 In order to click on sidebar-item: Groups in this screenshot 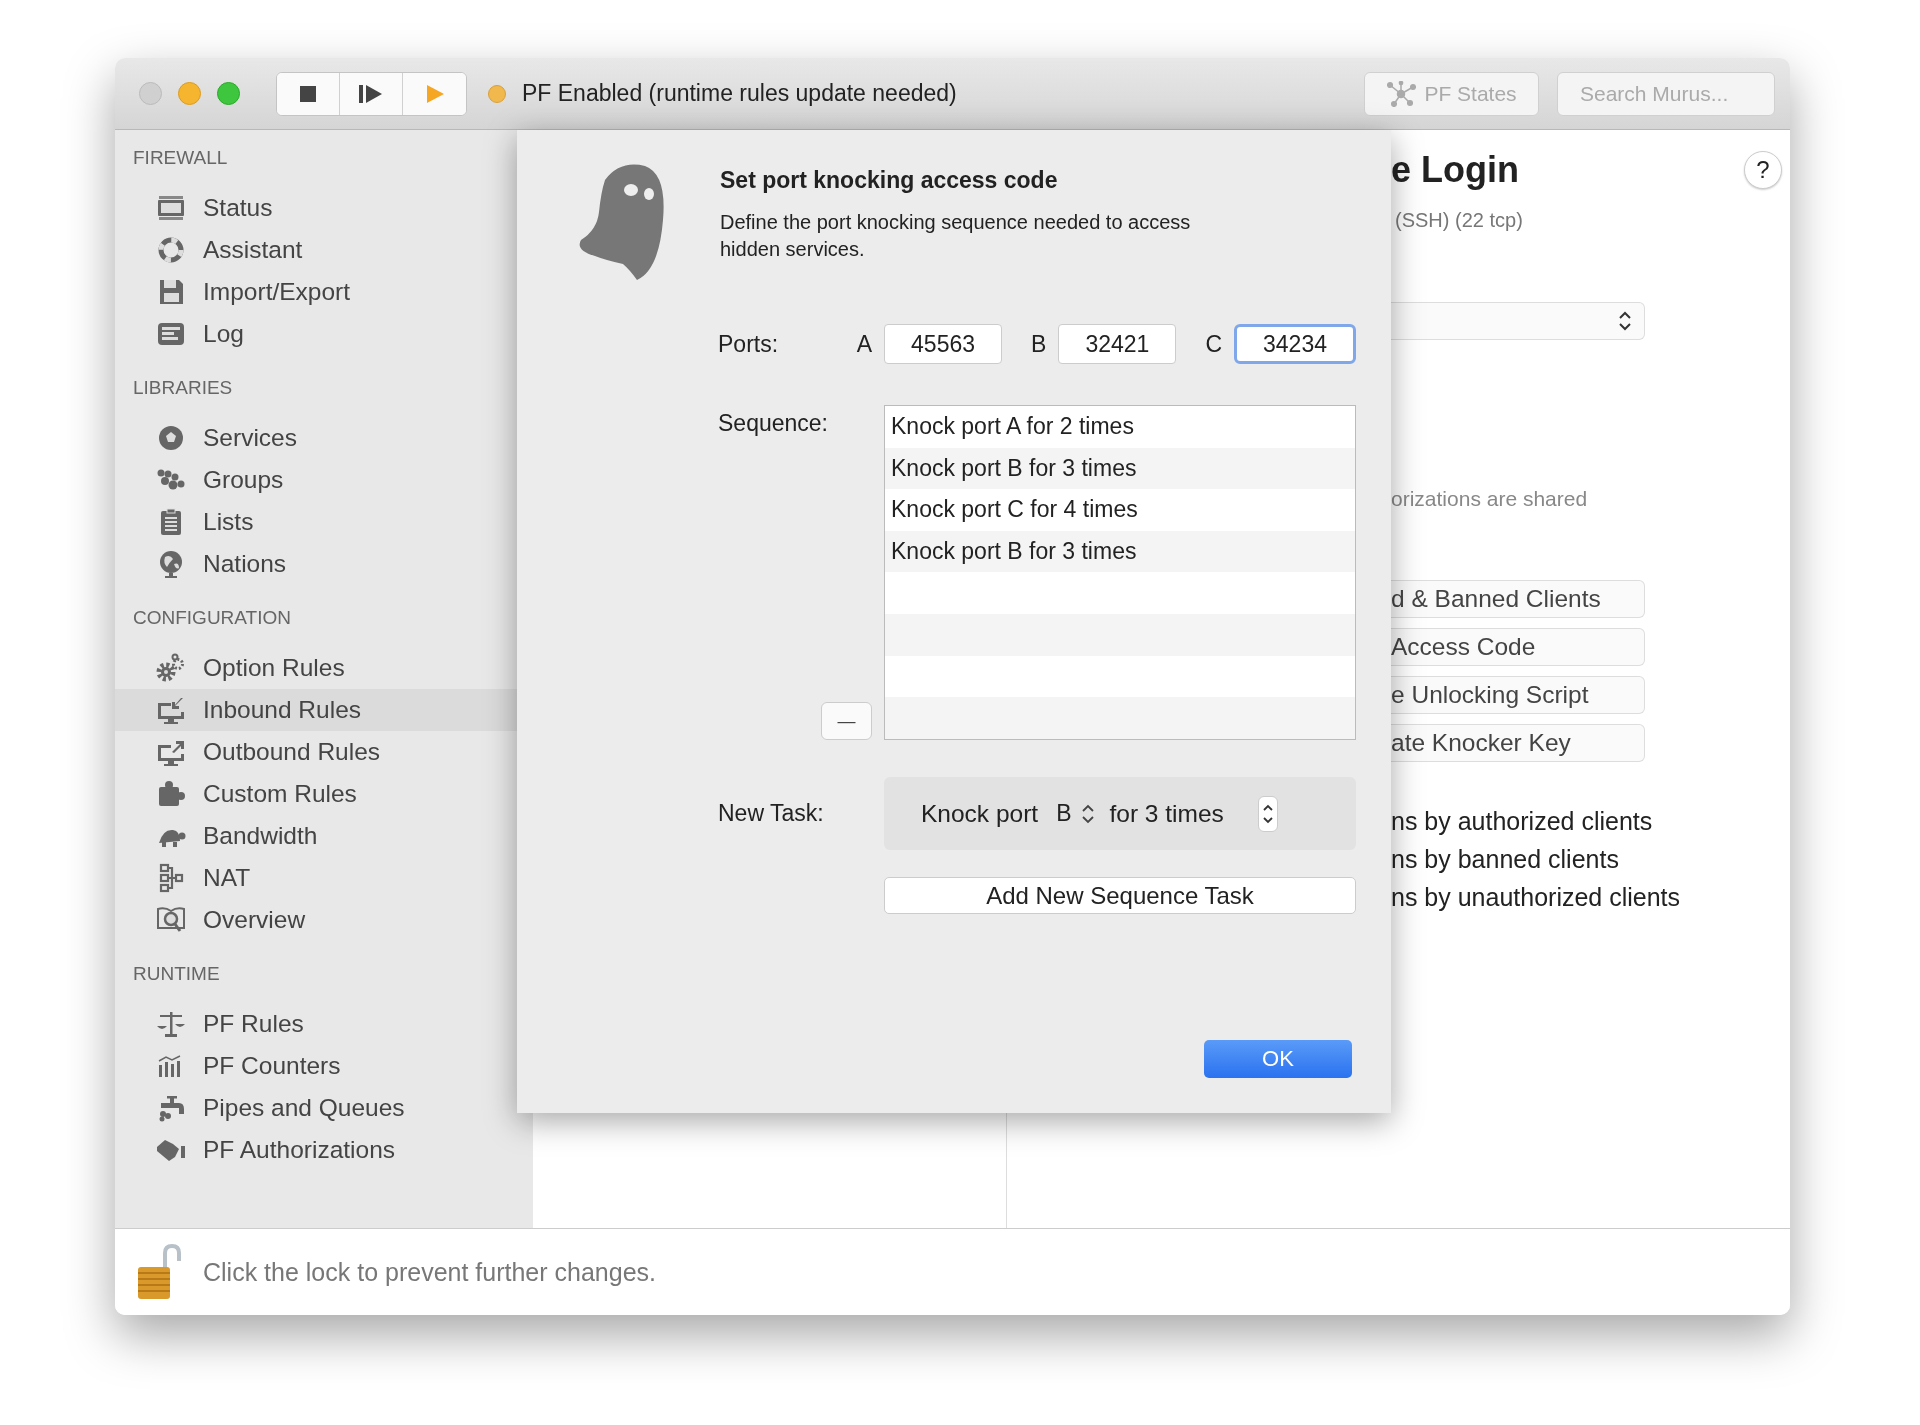, I will do `click(324, 480)`.